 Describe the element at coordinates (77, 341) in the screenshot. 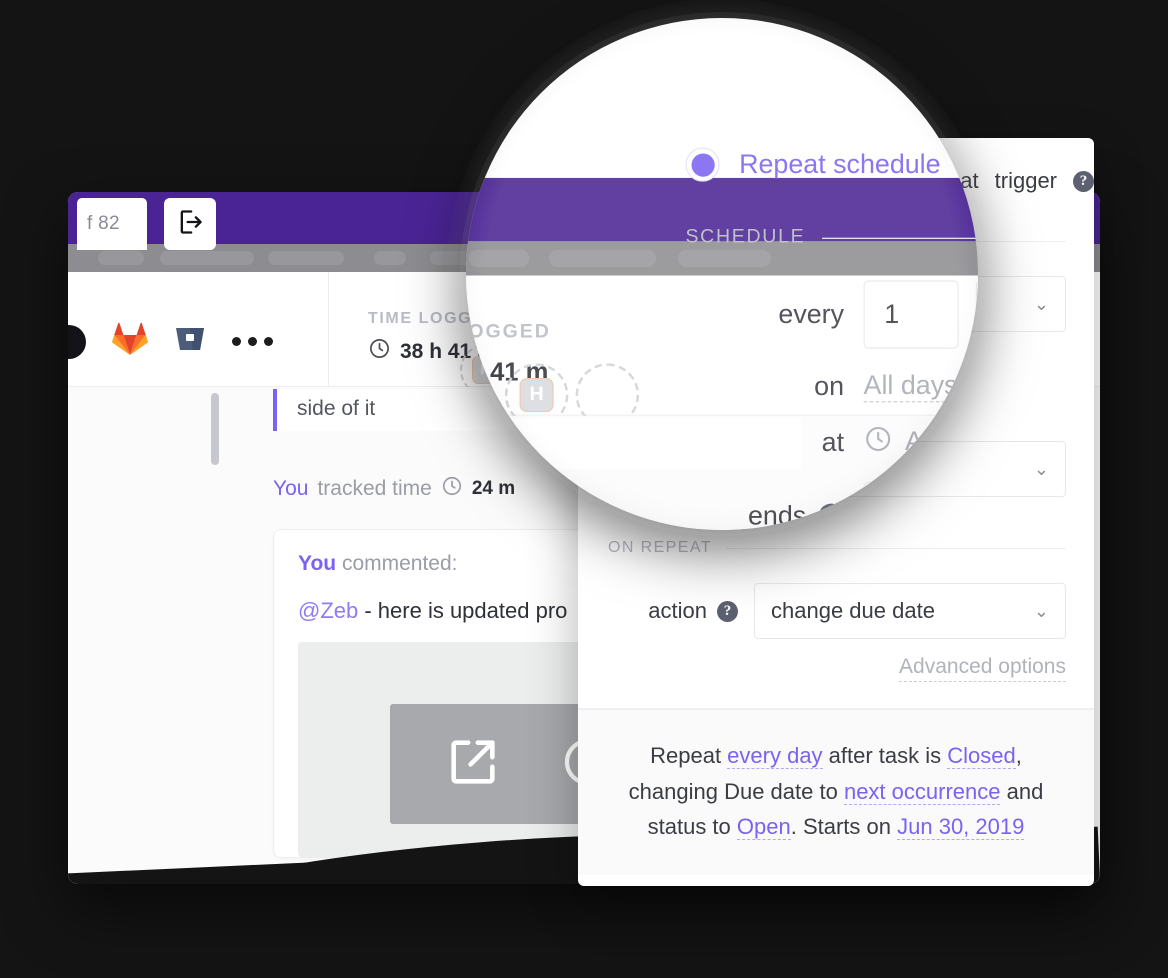

I see `avatar` at that location.